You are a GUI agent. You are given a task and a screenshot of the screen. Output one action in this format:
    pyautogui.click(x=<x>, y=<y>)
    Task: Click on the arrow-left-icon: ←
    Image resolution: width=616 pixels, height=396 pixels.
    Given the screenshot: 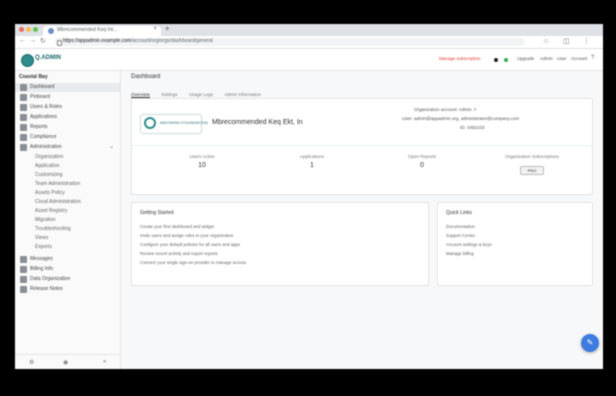 What is the action you would take?
    pyautogui.click(x=22, y=40)
    